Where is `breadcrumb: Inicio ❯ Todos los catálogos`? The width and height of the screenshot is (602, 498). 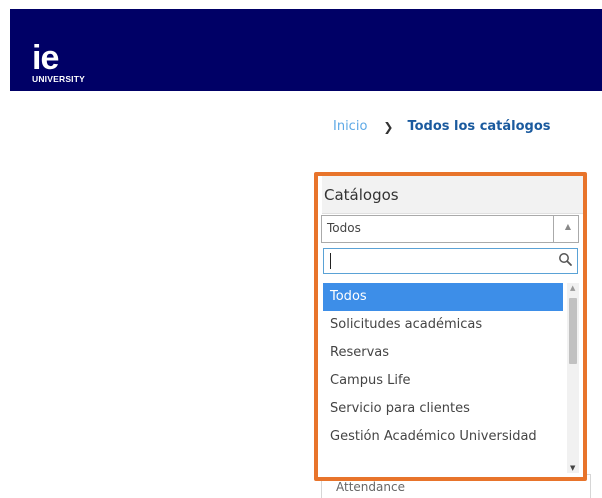 breadcrumb: Inicio ❯ Todos los catálogos is located at coordinates (442, 126).